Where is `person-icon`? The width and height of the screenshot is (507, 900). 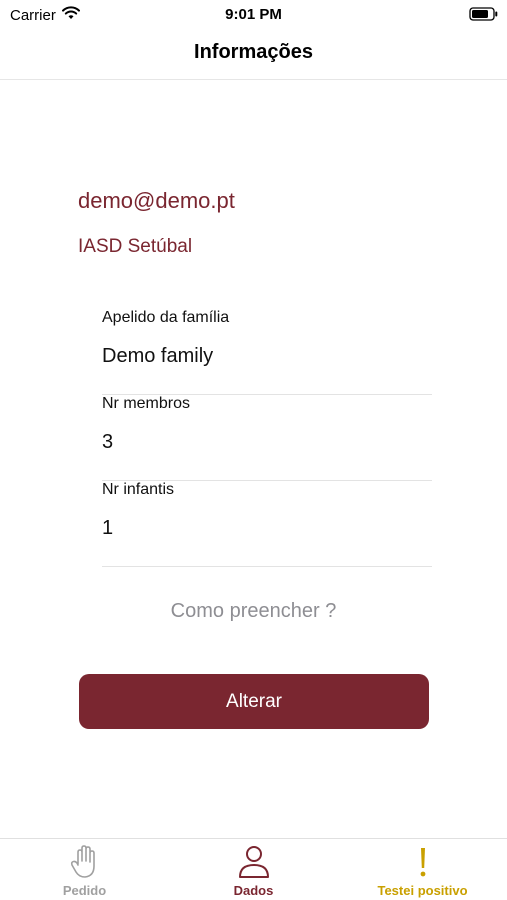
person-icon is located at coordinates (253, 862).